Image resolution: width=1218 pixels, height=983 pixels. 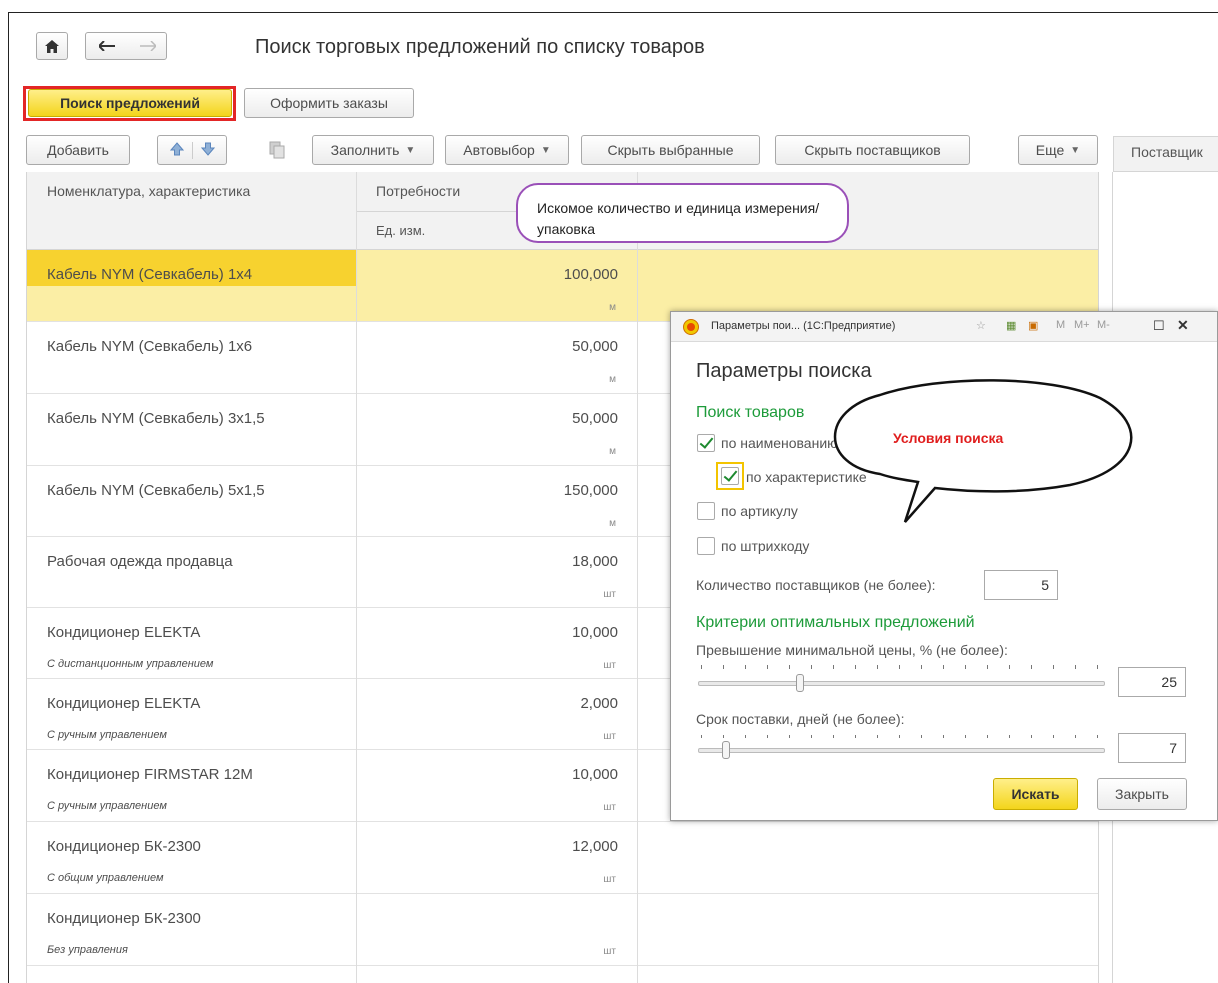 What do you see at coordinates (706, 546) in the screenshot?
I see `by-barcode-checkbox` at bounding box center [706, 546].